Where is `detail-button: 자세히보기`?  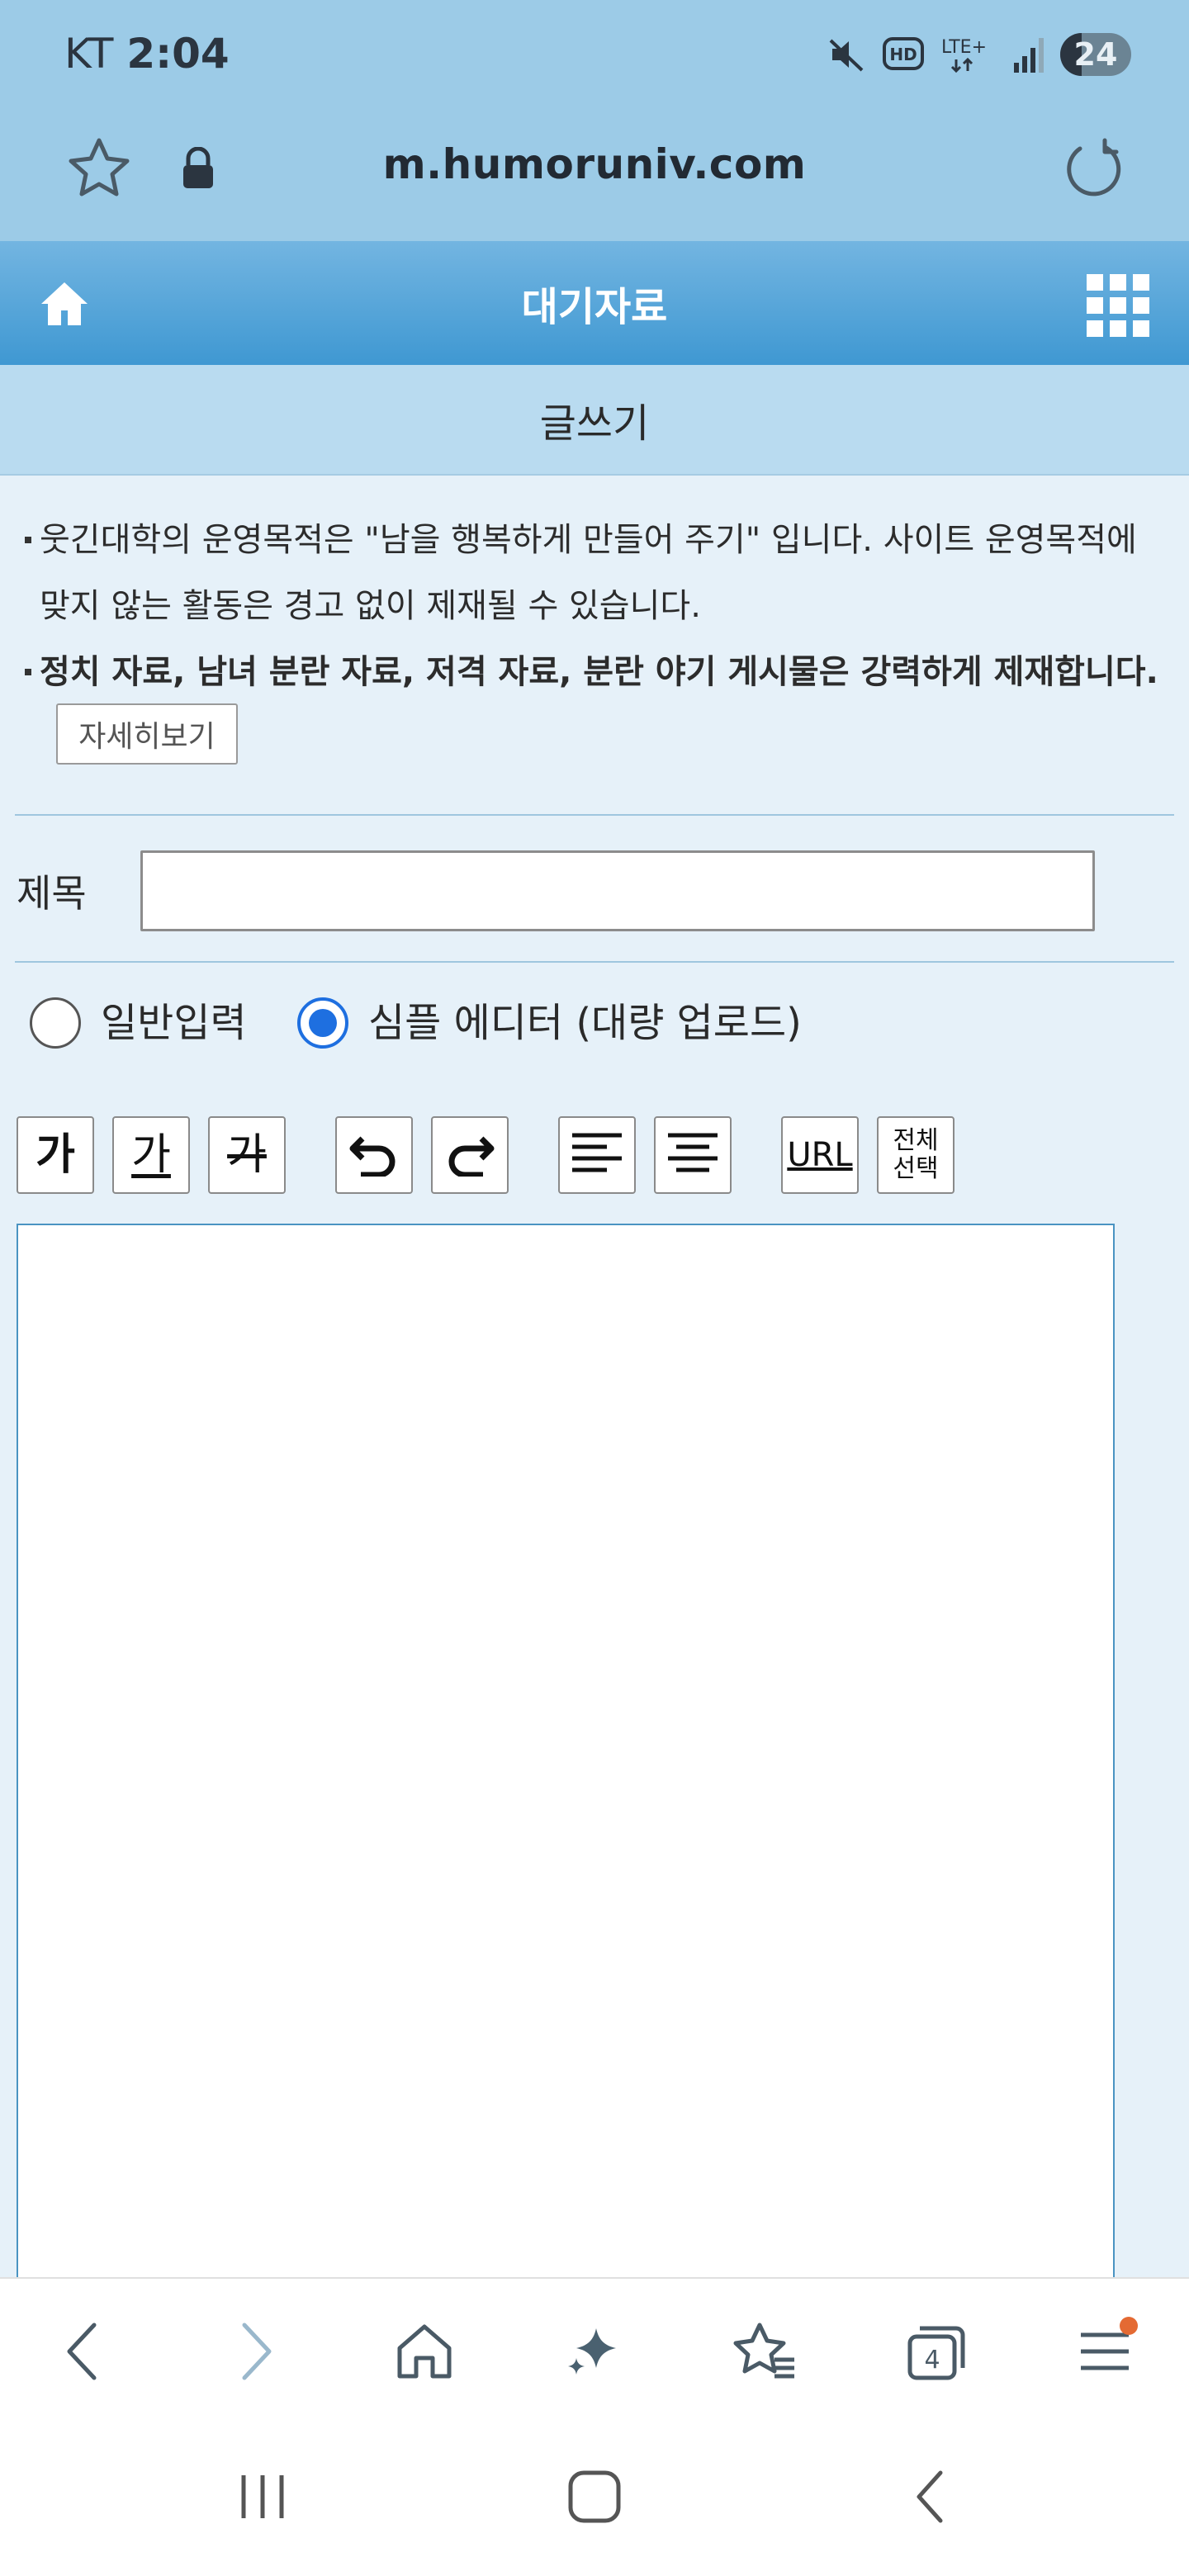
detail-button: 자세히보기 is located at coordinates (147, 734).